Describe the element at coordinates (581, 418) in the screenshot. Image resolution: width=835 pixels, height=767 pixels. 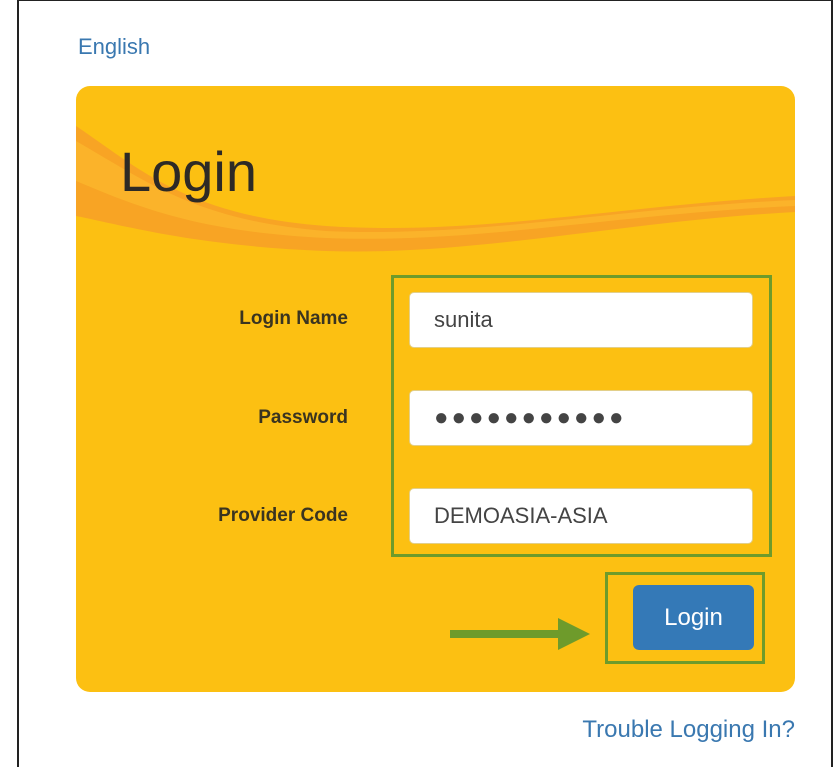
I see `password-input` at that location.